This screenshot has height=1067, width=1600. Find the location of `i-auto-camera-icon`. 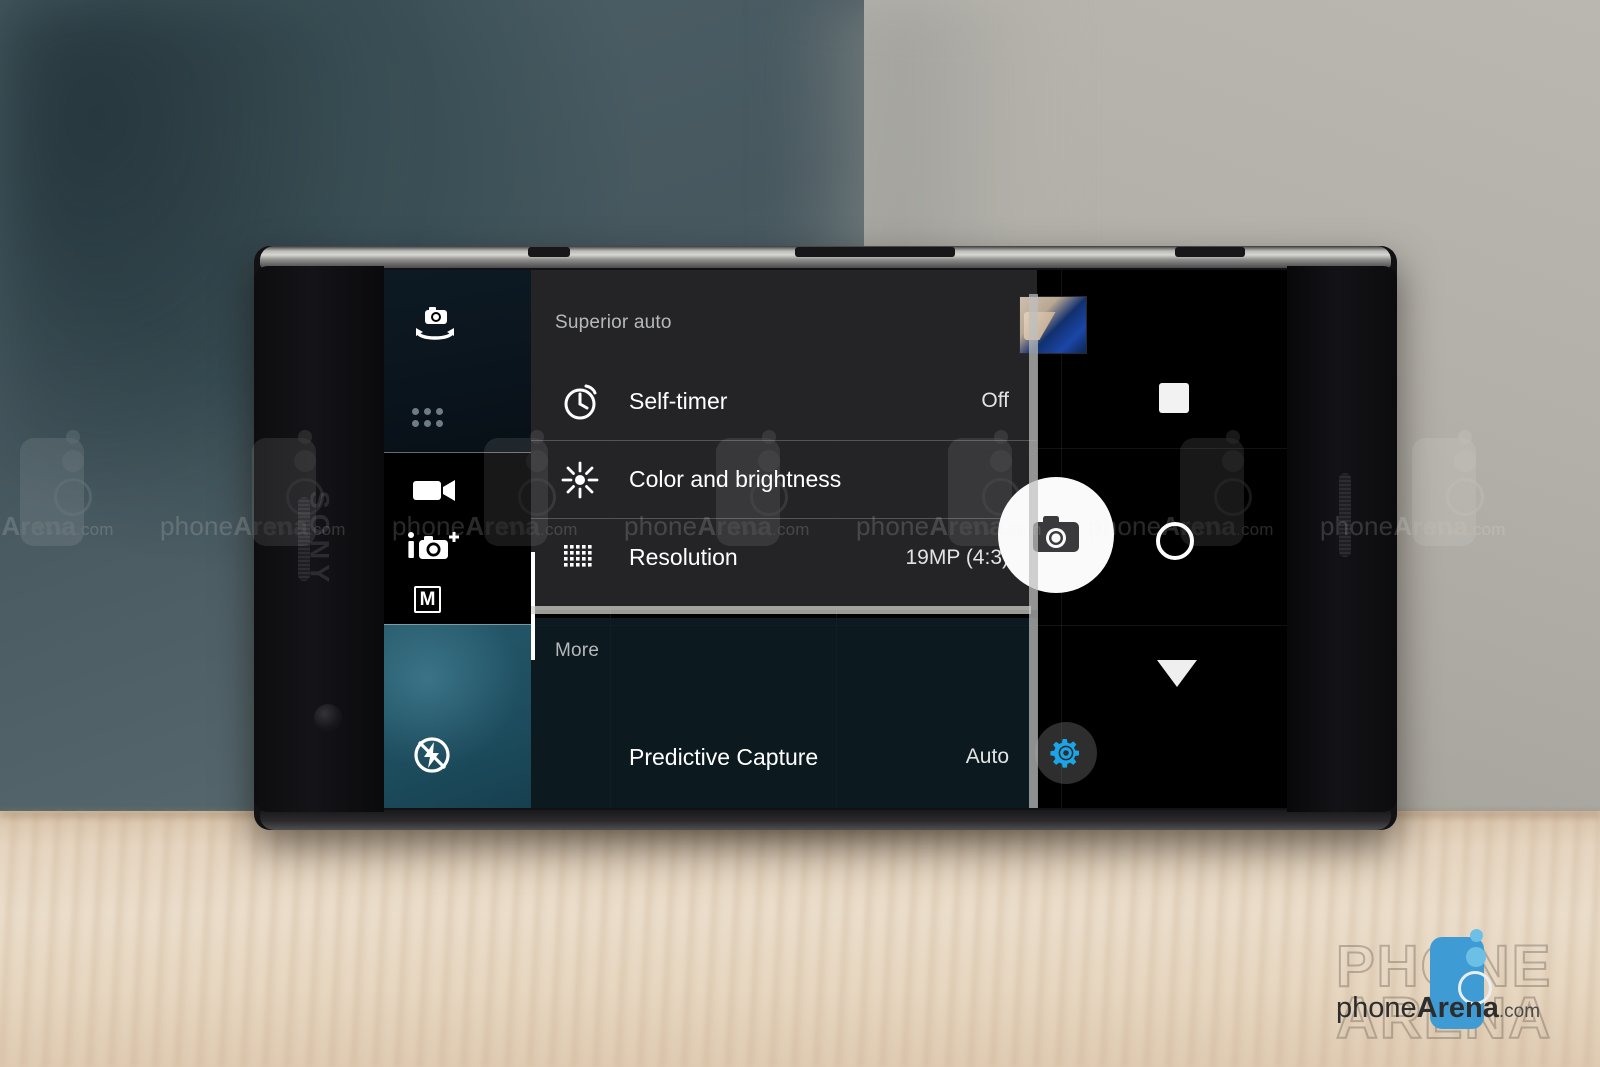

i-auto-camera-icon is located at coordinates (435, 548).